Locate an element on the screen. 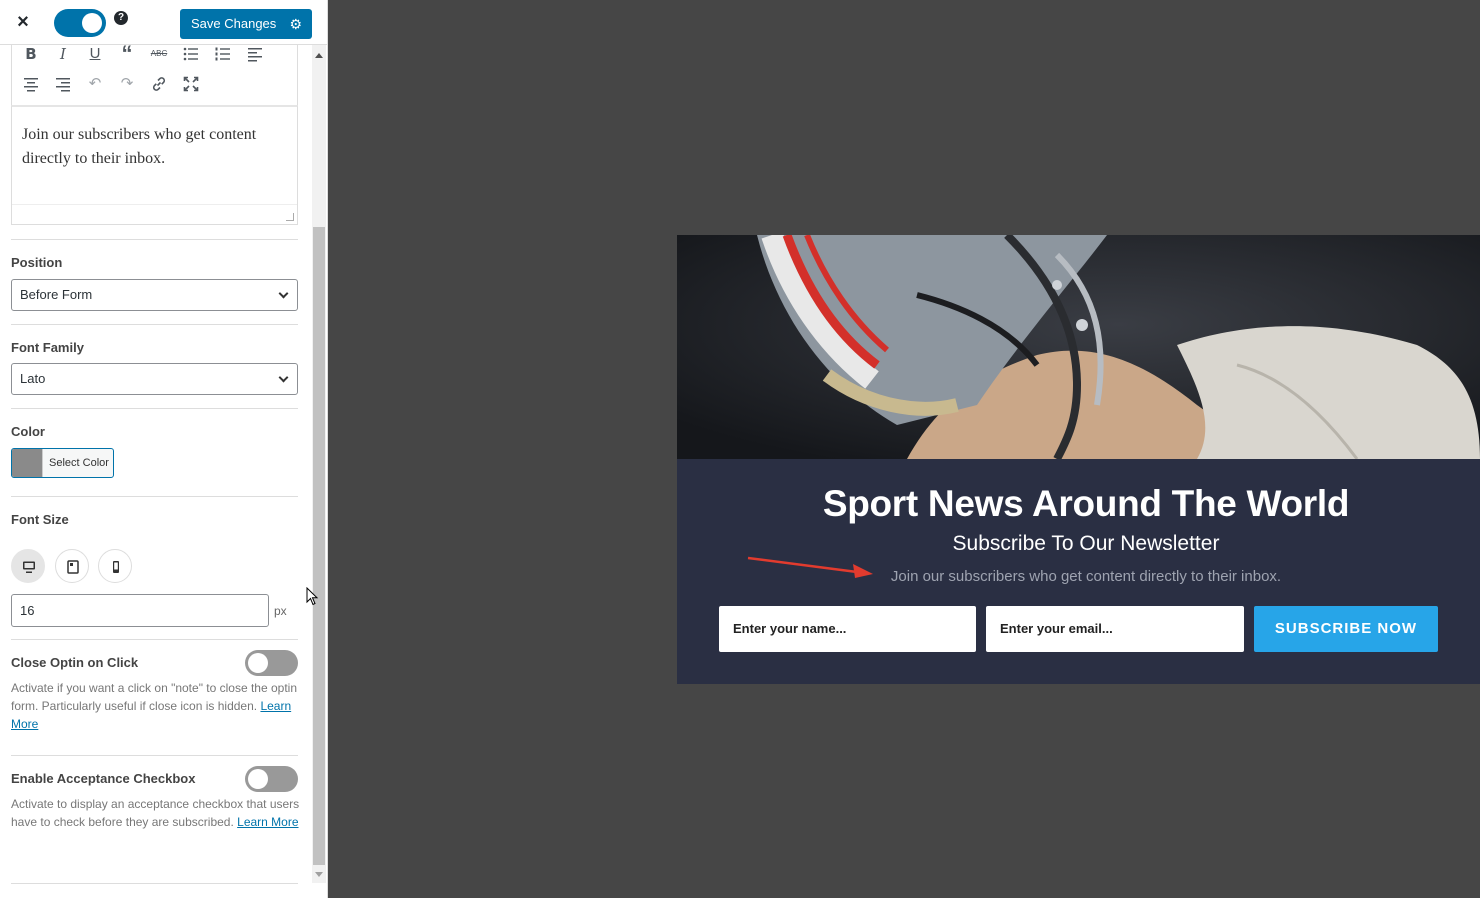 Image resolution: width=1480 pixels, height=898 pixels. fullscreen-icon is located at coordinates (191, 84).